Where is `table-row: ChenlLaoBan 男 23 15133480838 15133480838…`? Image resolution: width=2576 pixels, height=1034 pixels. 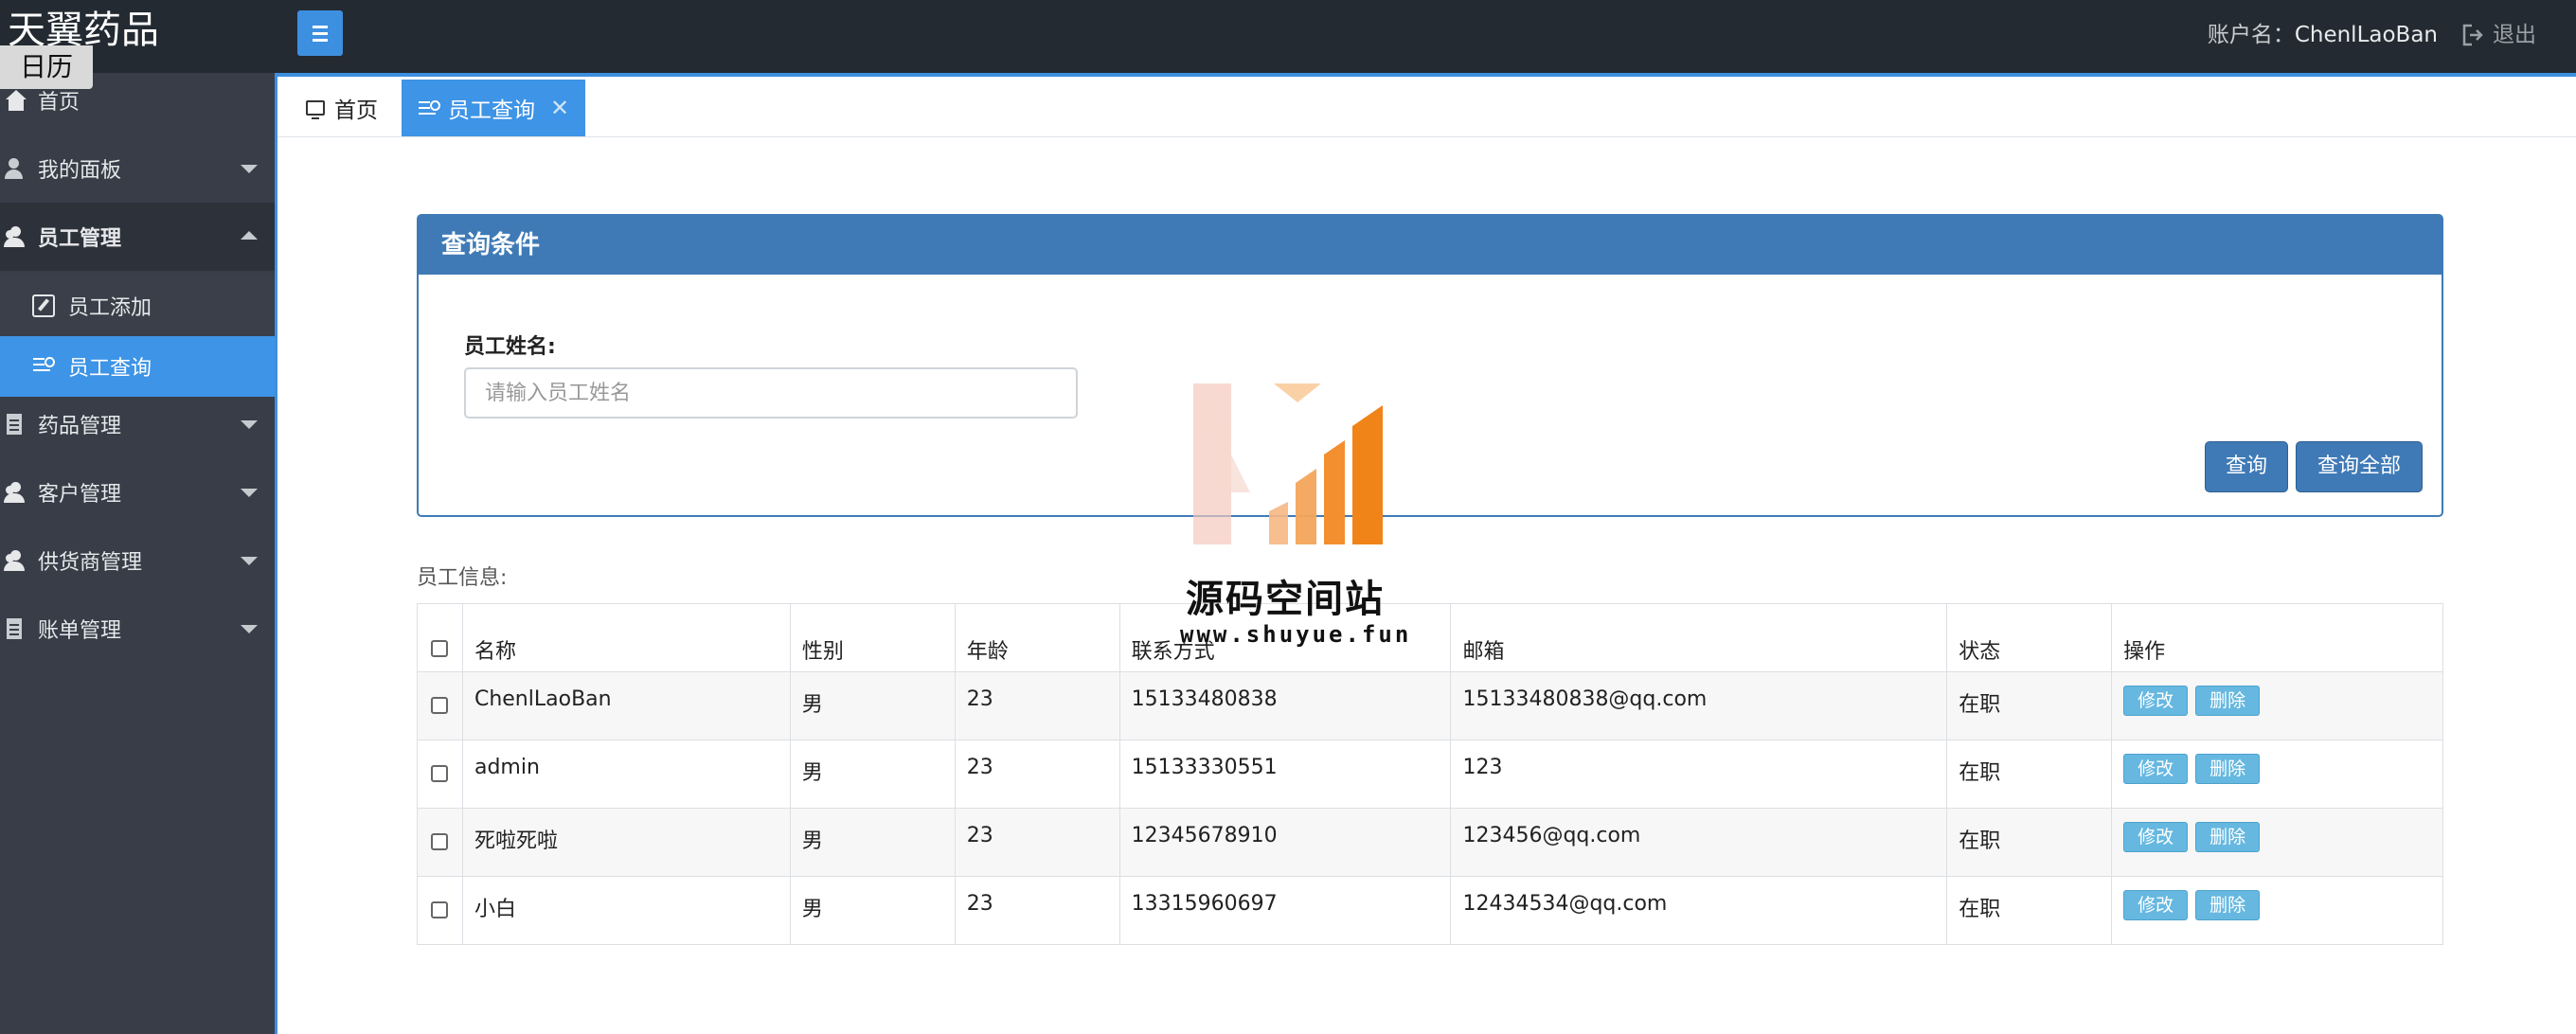
table-row: ChenlLaoBan 男 23 15133480838 15133480838… is located at coordinates (1430, 705).